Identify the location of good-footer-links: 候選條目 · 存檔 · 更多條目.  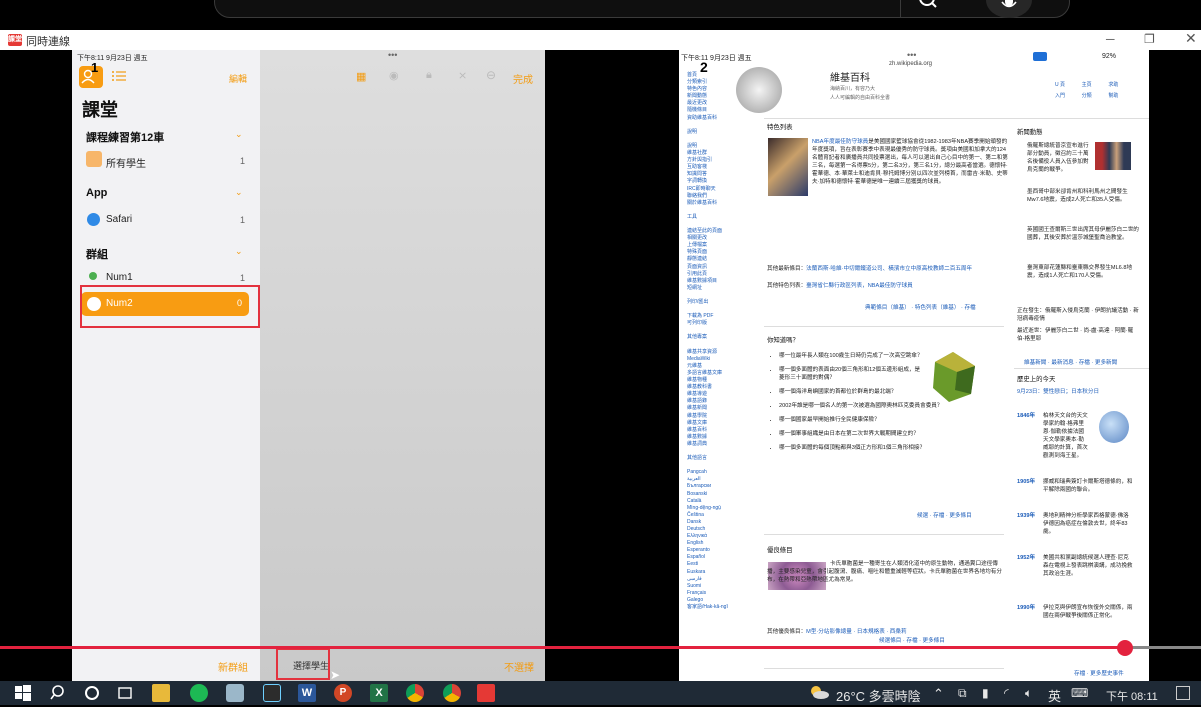
(912, 641).